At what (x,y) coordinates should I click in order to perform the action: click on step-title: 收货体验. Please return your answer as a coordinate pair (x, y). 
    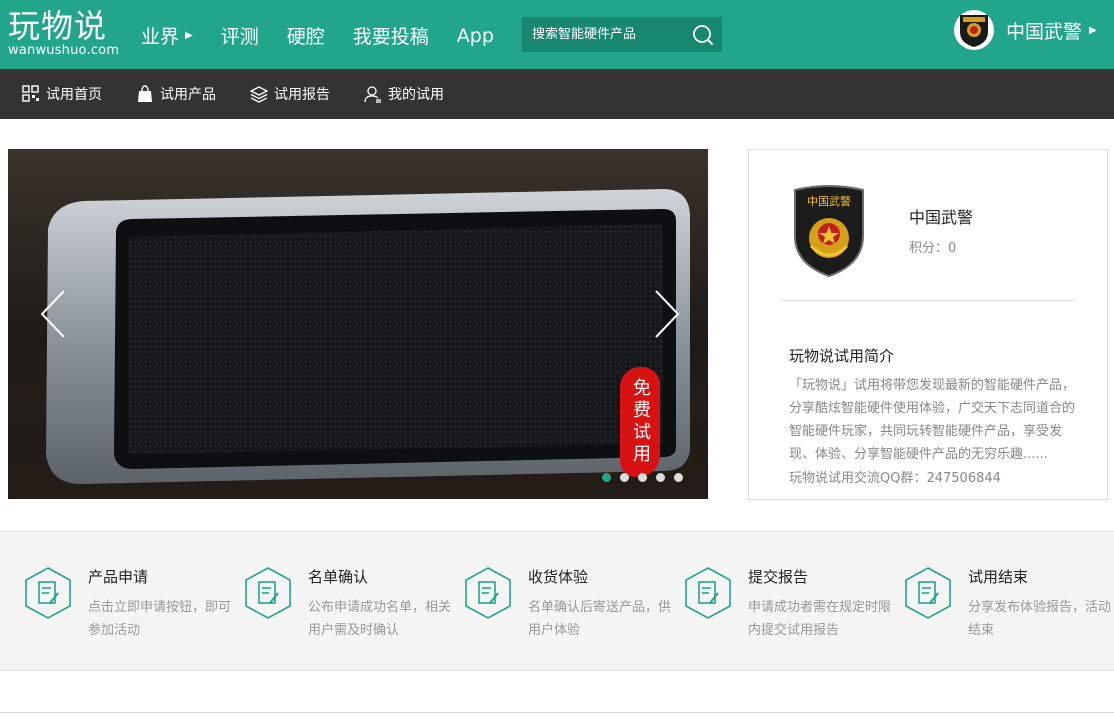
    Looking at the image, I should click on (558, 577).